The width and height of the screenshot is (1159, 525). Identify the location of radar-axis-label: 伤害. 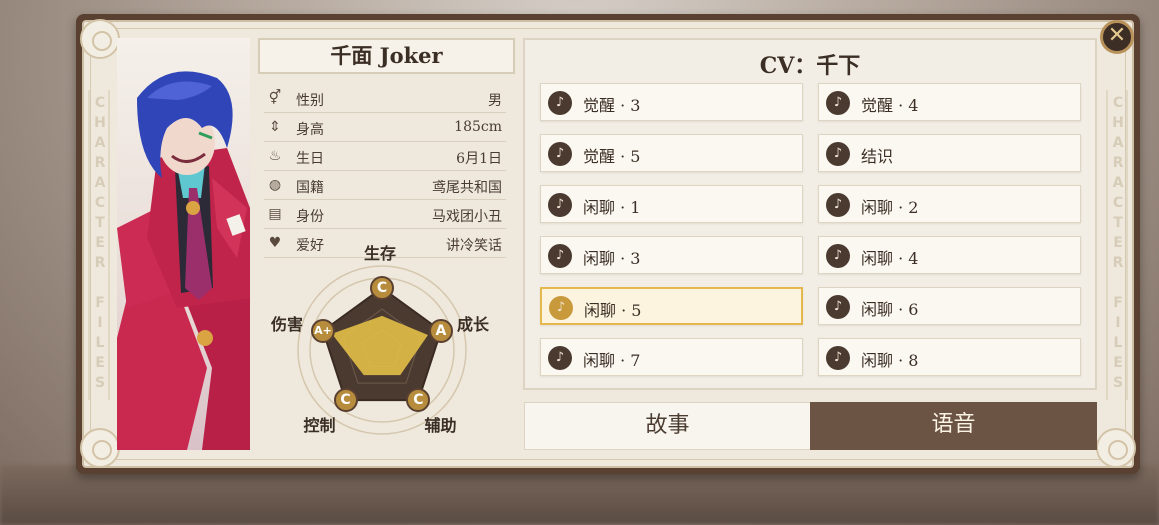
(287, 324).